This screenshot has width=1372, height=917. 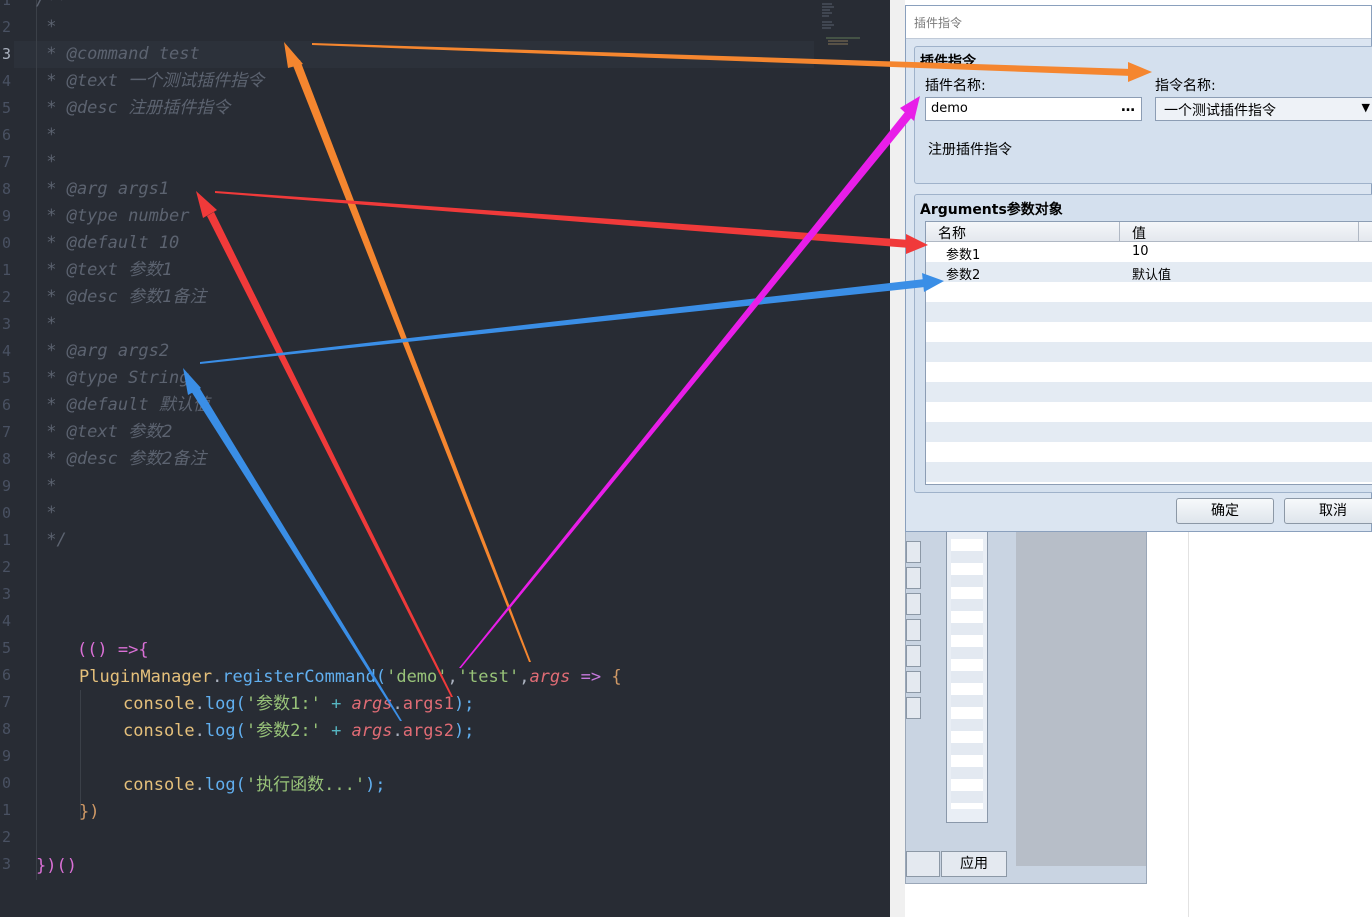 I want to click on comment-line: * @text 参数1, so click(x=104, y=270).